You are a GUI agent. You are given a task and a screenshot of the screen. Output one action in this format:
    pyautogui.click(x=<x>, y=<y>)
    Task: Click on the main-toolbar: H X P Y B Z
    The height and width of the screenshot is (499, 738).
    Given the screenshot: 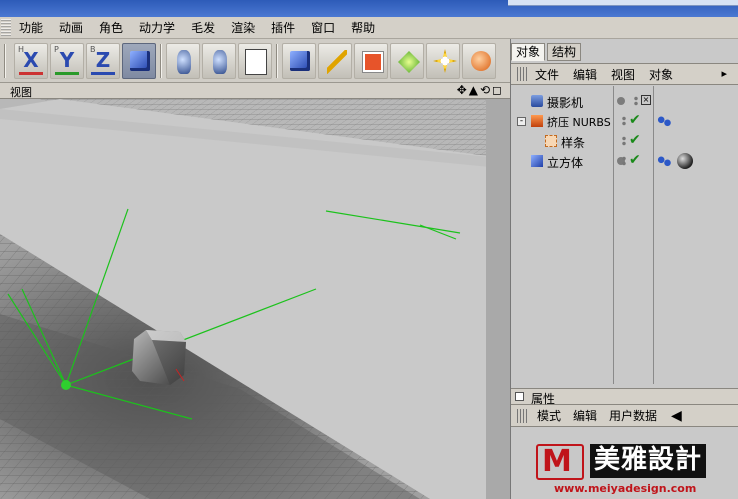 What is the action you would take?
    pyautogui.click(x=255, y=61)
    